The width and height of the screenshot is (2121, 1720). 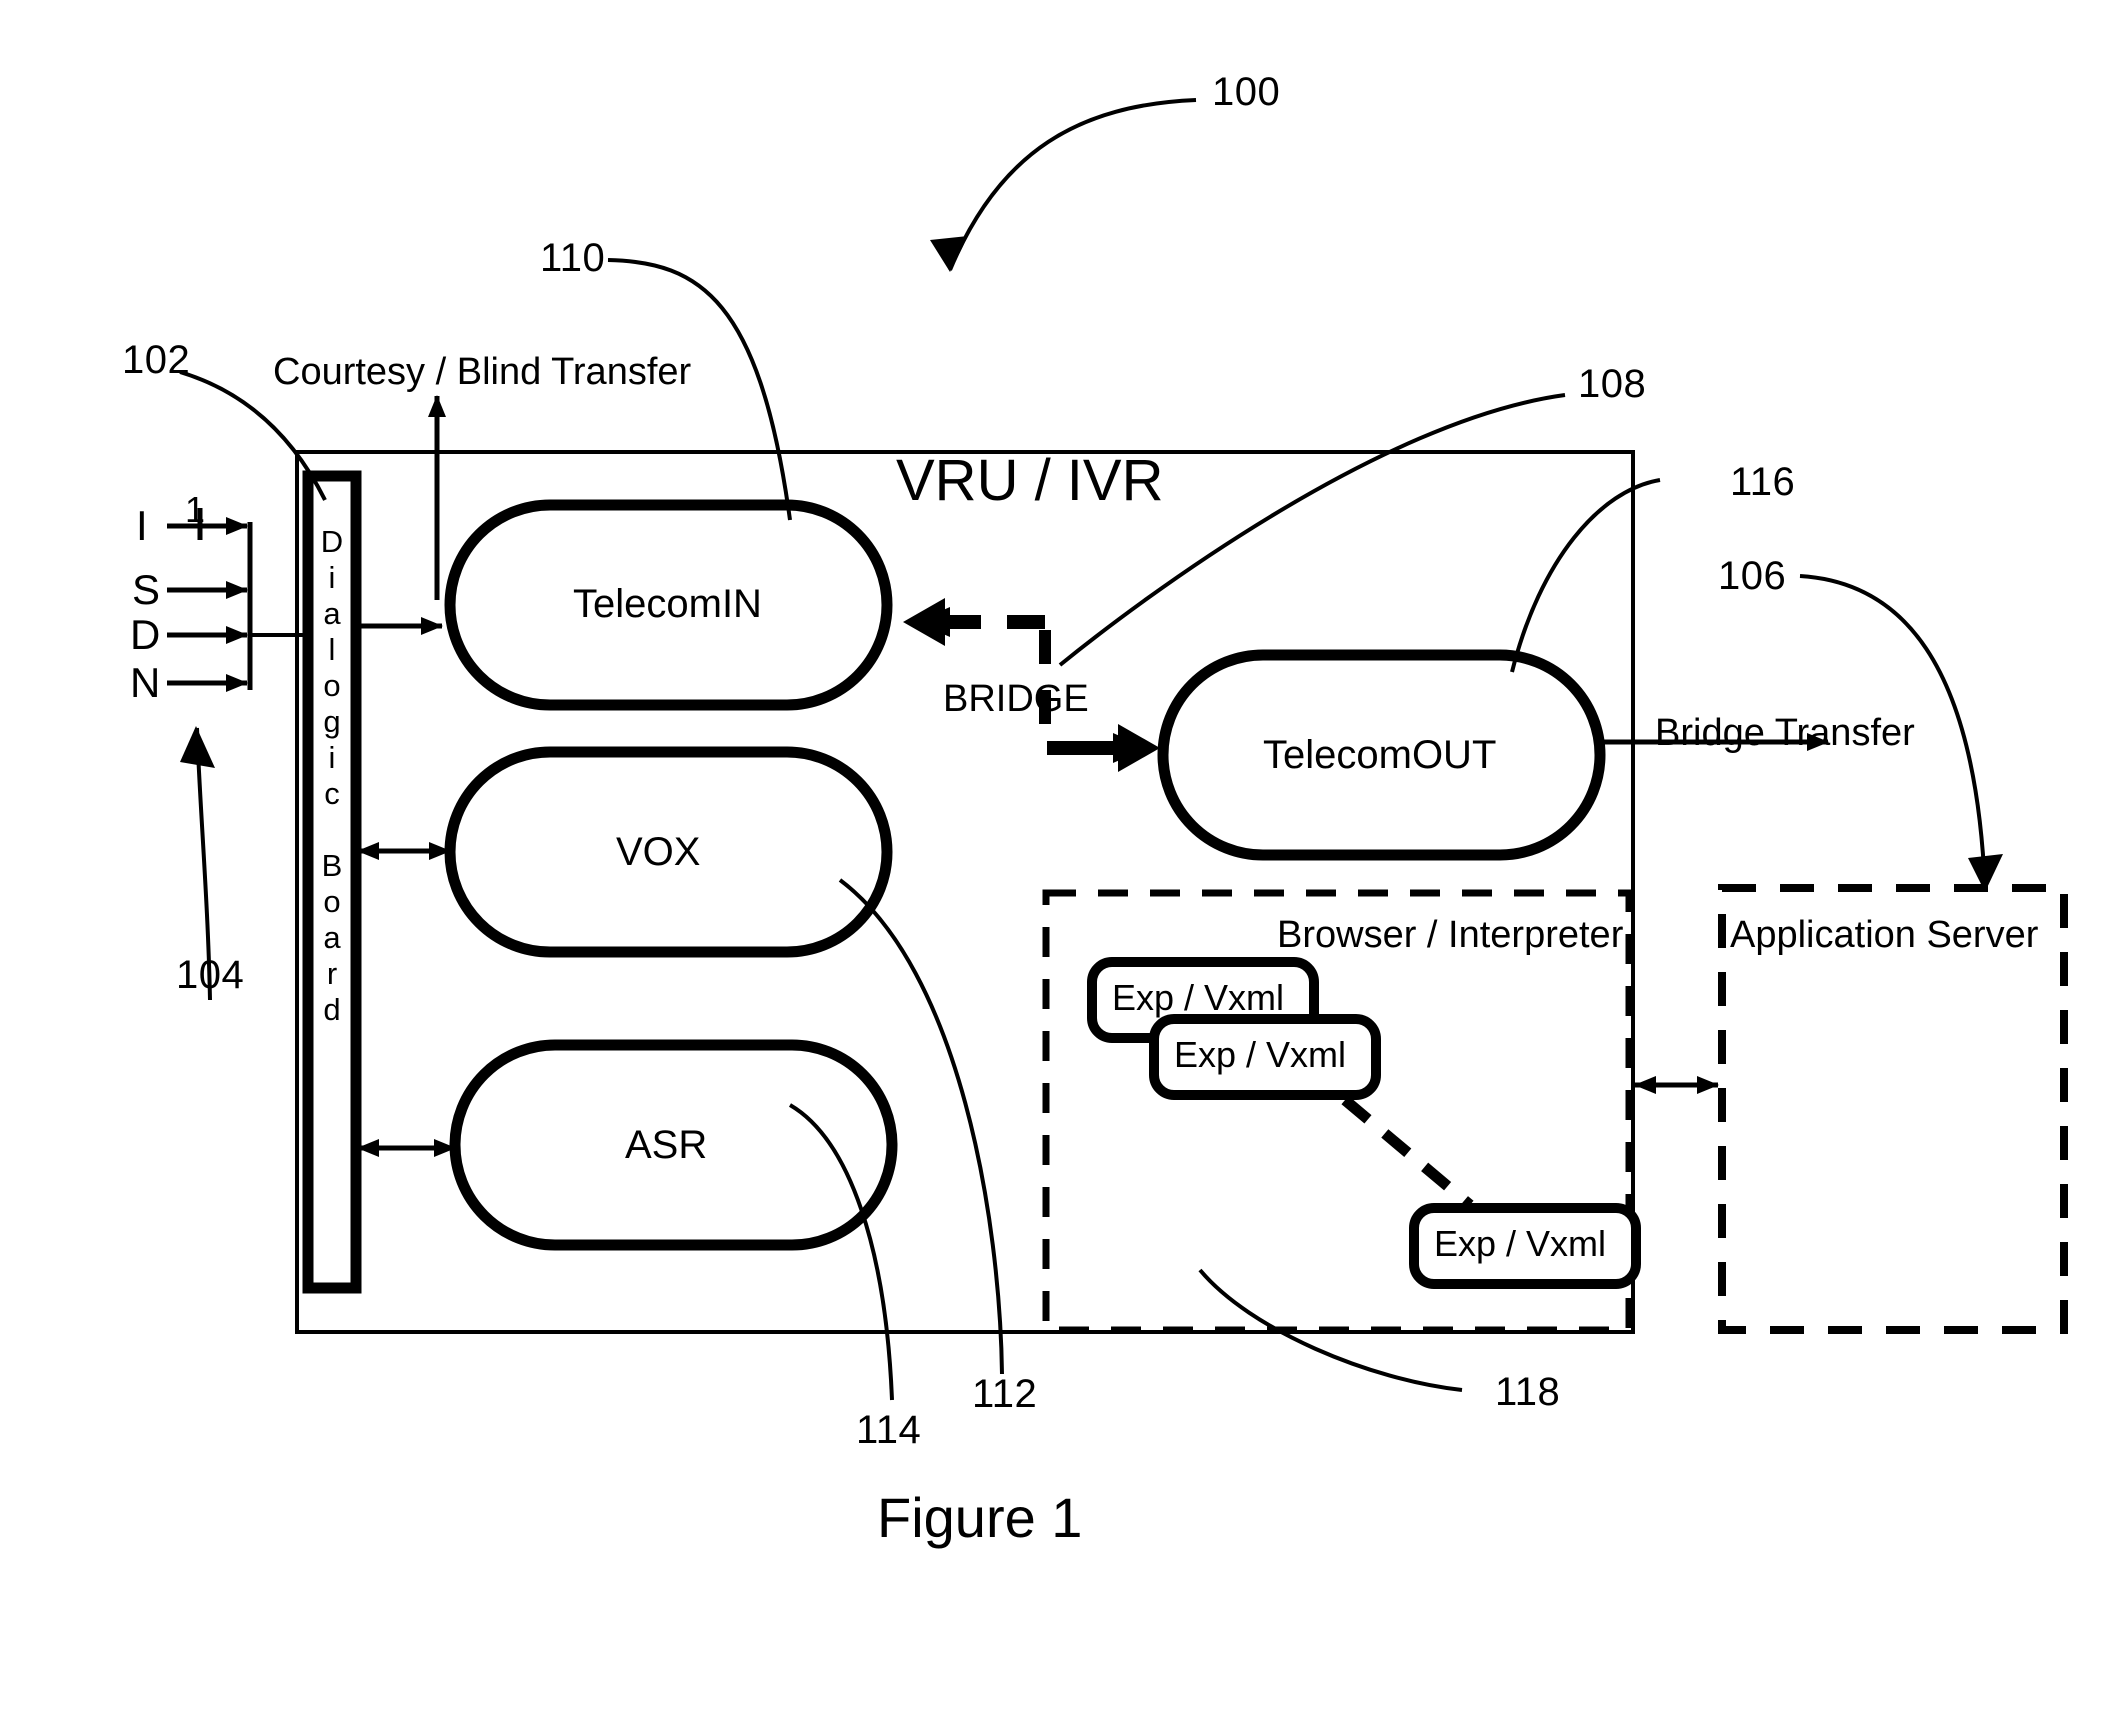 What do you see at coordinates (332, 793) in the screenshot?
I see `dialogic-char-7: c` at bounding box center [332, 793].